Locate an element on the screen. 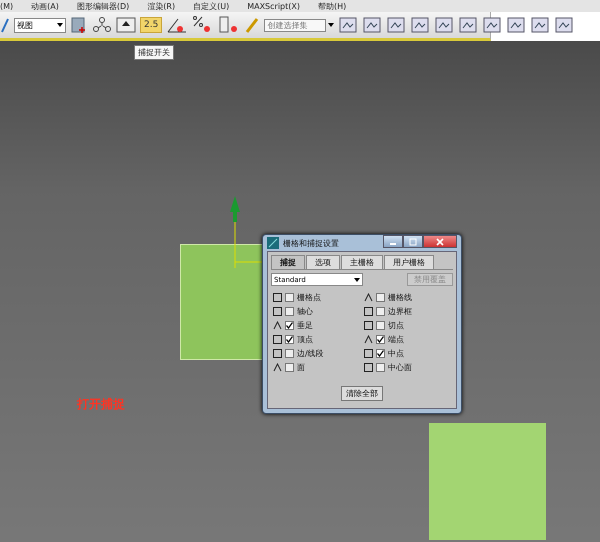  window-title: 栅格和捕捉设置 is located at coordinates (311, 243).